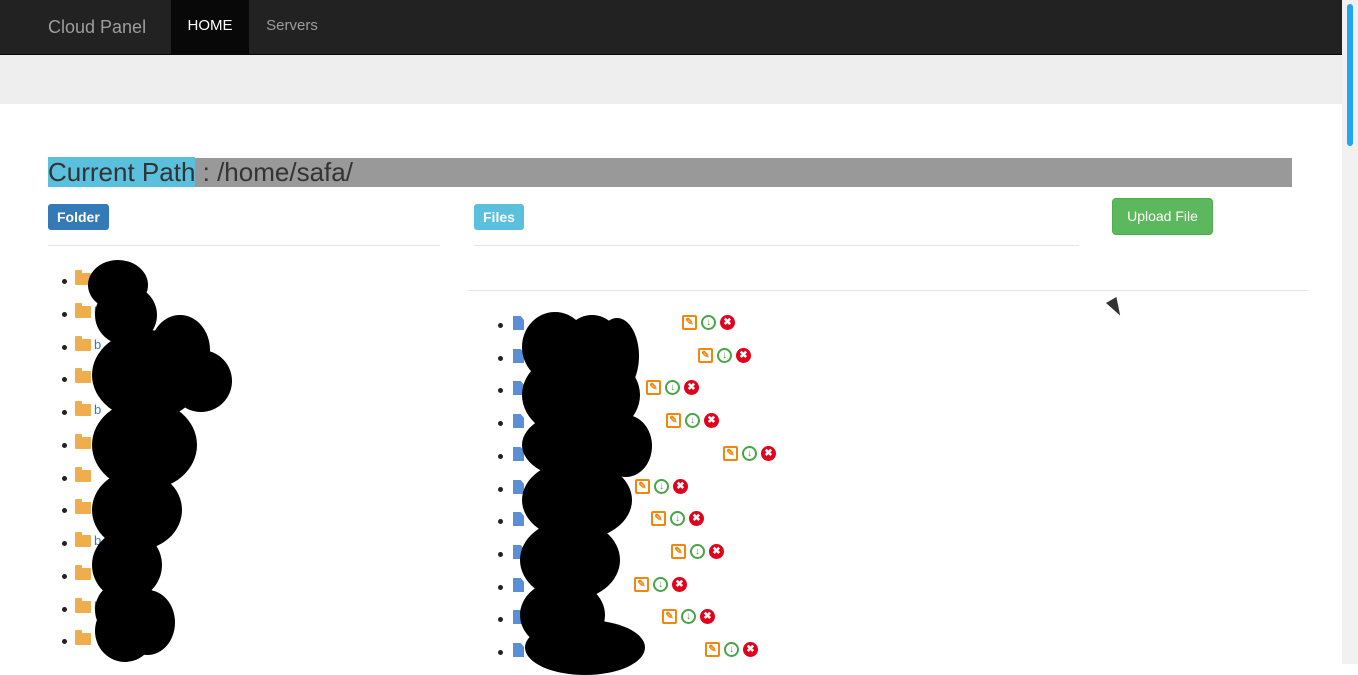 This screenshot has width=1358, height=675. What do you see at coordinates (776, 245) in the screenshot?
I see `files-divider` at bounding box center [776, 245].